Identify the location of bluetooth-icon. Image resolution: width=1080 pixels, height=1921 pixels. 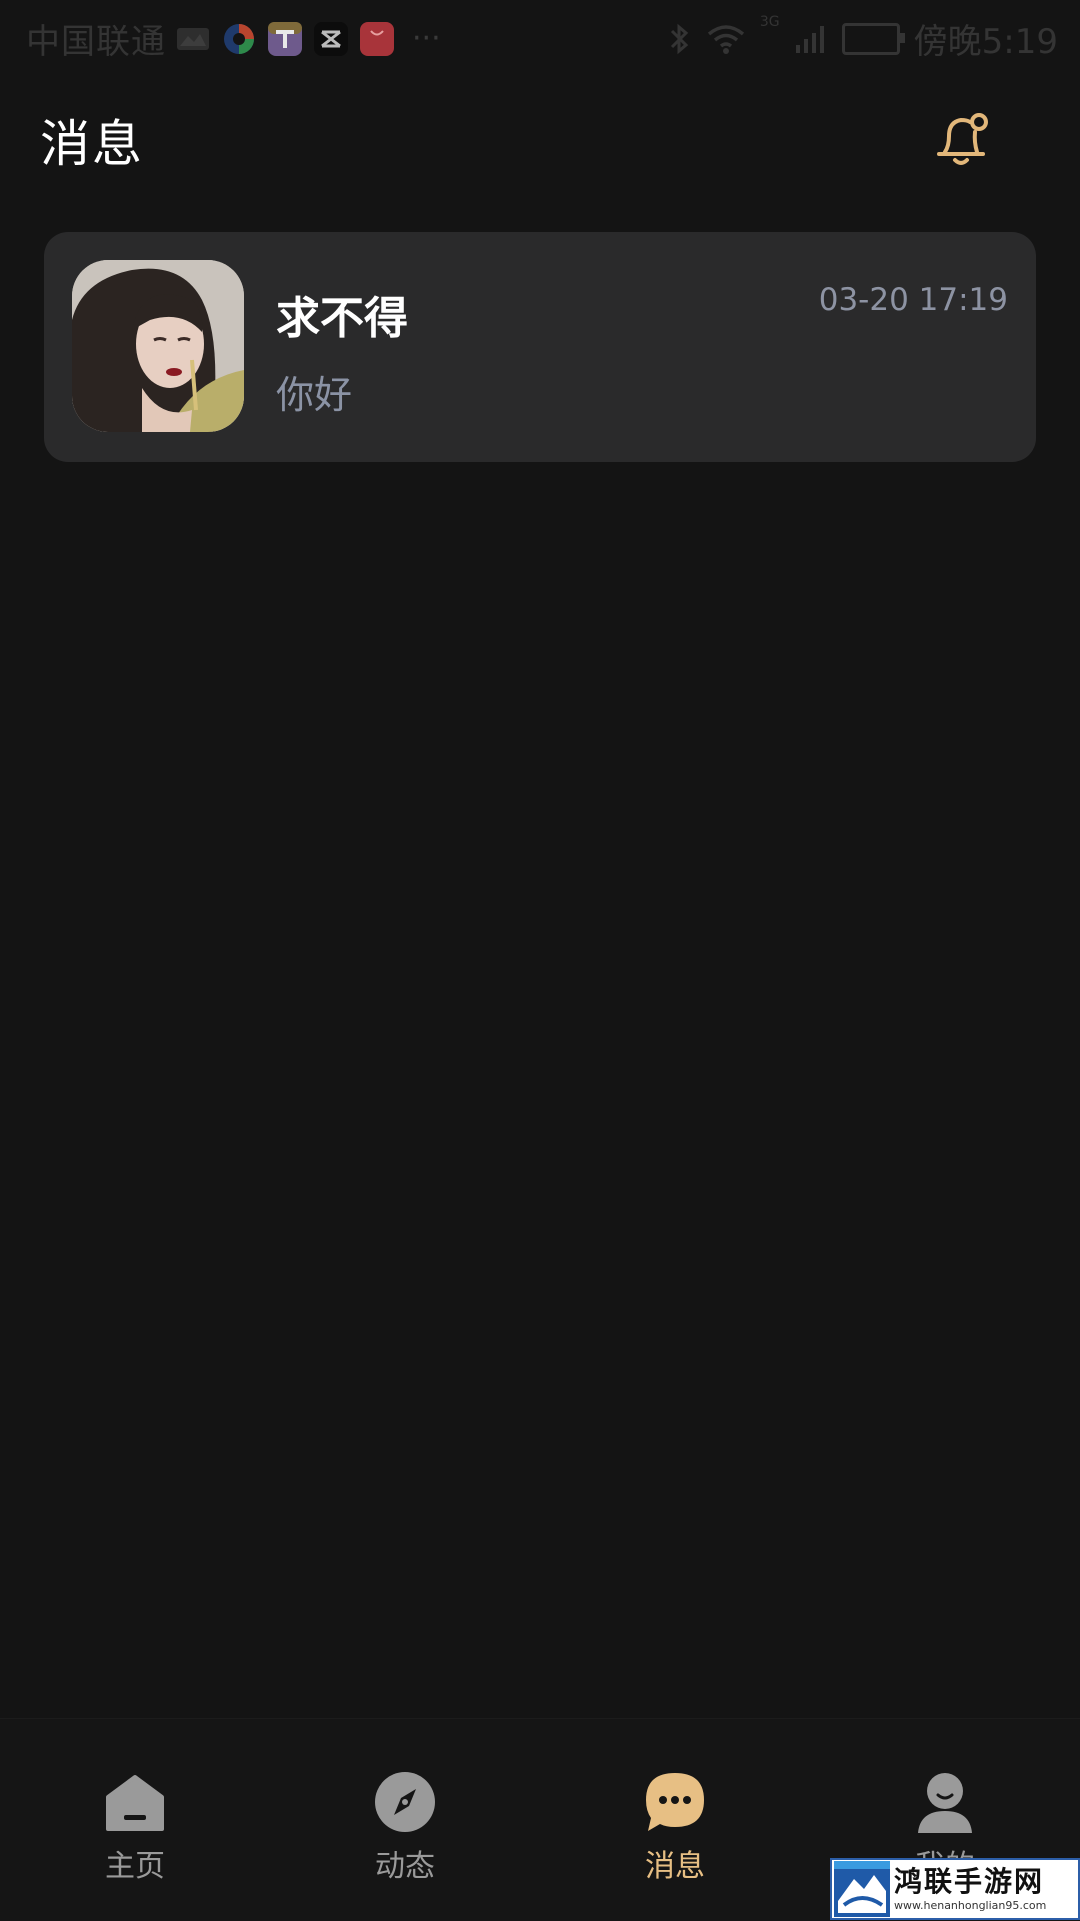
(679, 38).